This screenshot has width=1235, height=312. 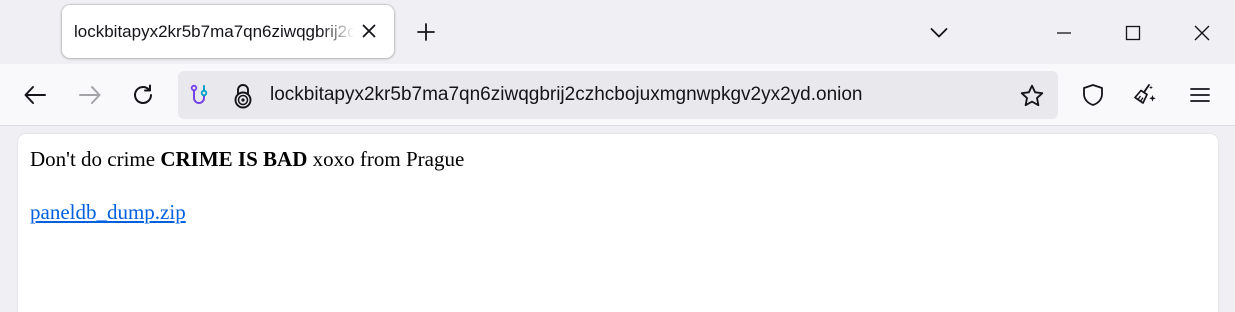 What do you see at coordinates (1200, 95) in the screenshot?
I see `hamburger-menu-icon` at bounding box center [1200, 95].